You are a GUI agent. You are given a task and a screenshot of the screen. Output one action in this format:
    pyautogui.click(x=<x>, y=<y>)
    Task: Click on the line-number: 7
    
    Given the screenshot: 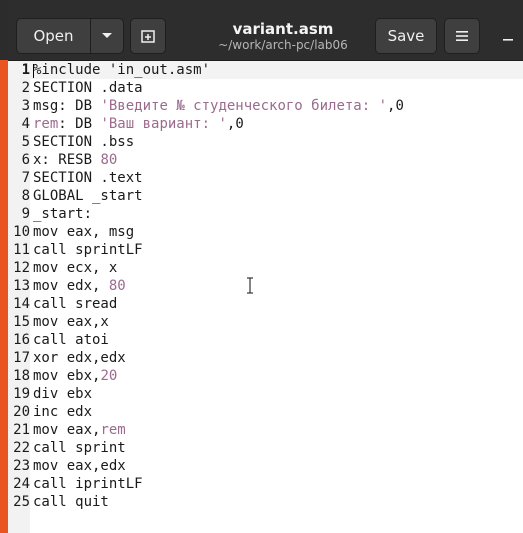 What is the action you would take?
    pyautogui.click(x=25, y=178)
    